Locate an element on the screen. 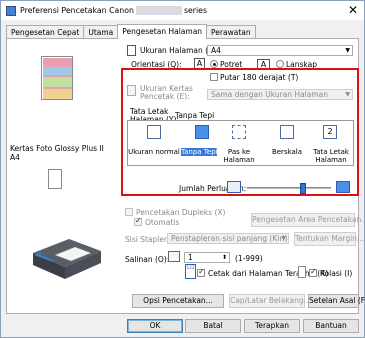  duplex-checkbox is located at coordinates (129, 212).